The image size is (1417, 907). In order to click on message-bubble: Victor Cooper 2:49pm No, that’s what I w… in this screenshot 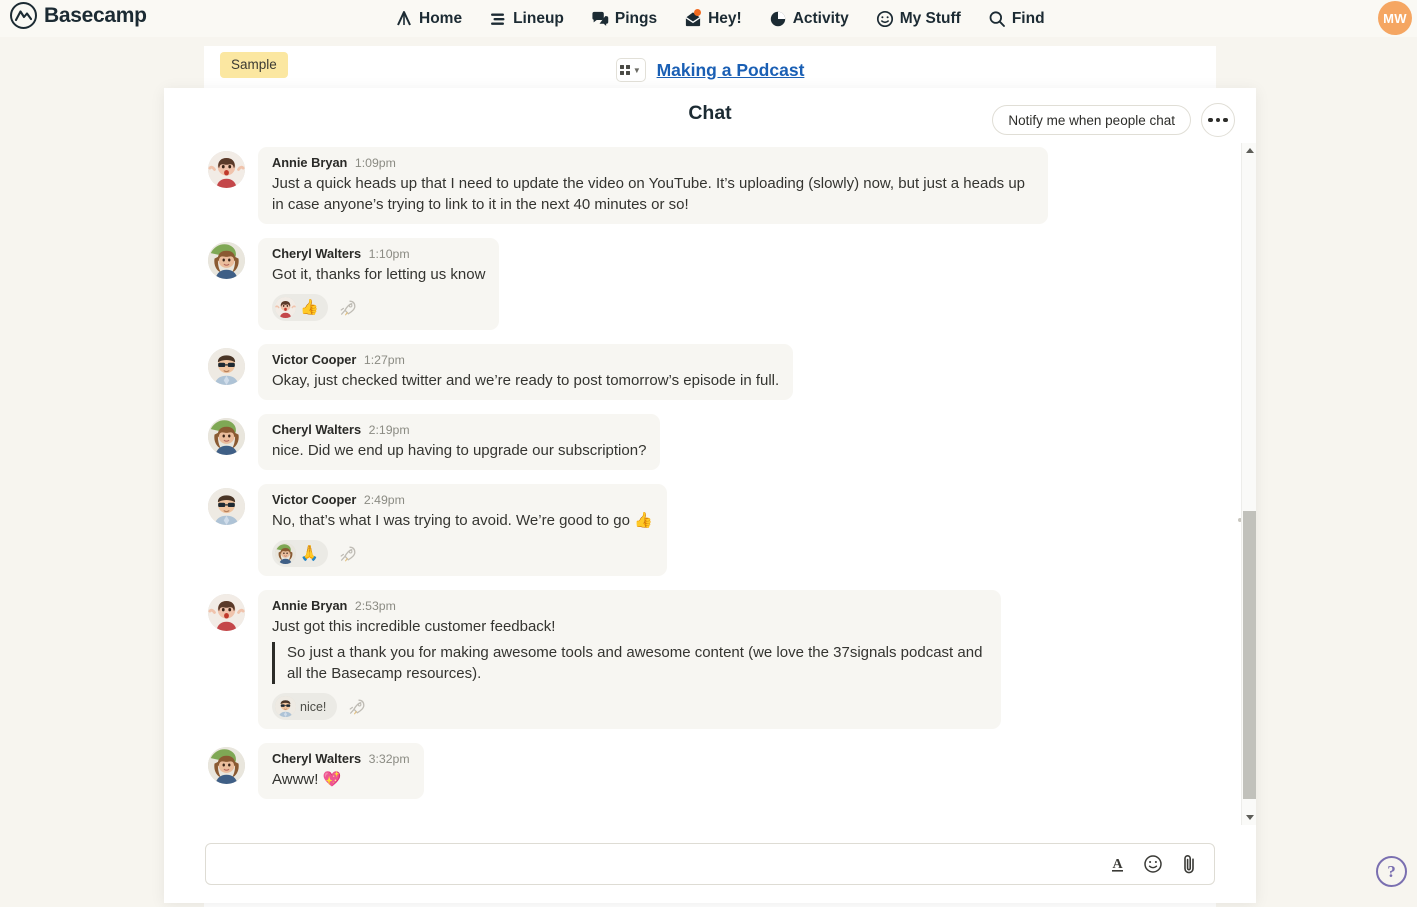, I will do `click(462, 530)`.